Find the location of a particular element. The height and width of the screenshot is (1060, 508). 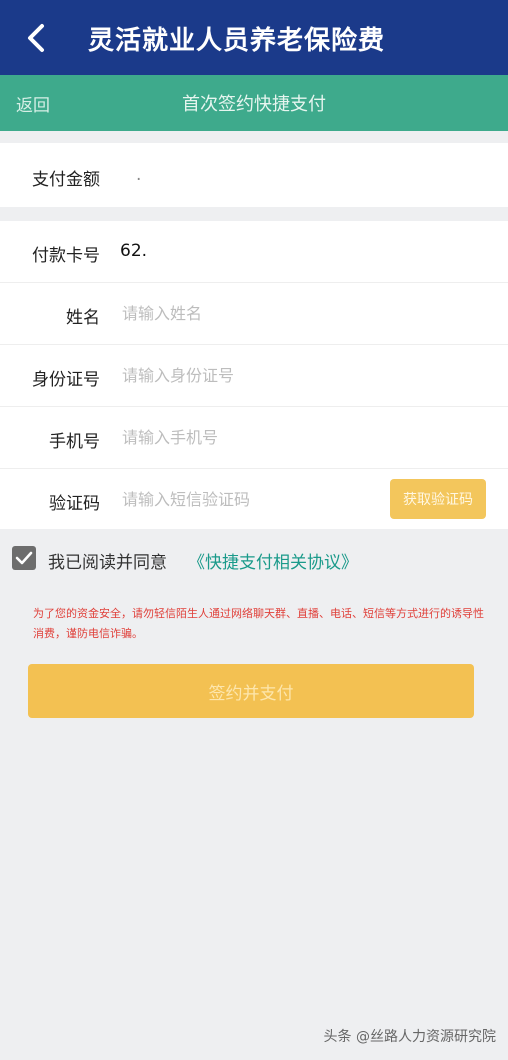

id-number-input is located at coordinates (252, 375).